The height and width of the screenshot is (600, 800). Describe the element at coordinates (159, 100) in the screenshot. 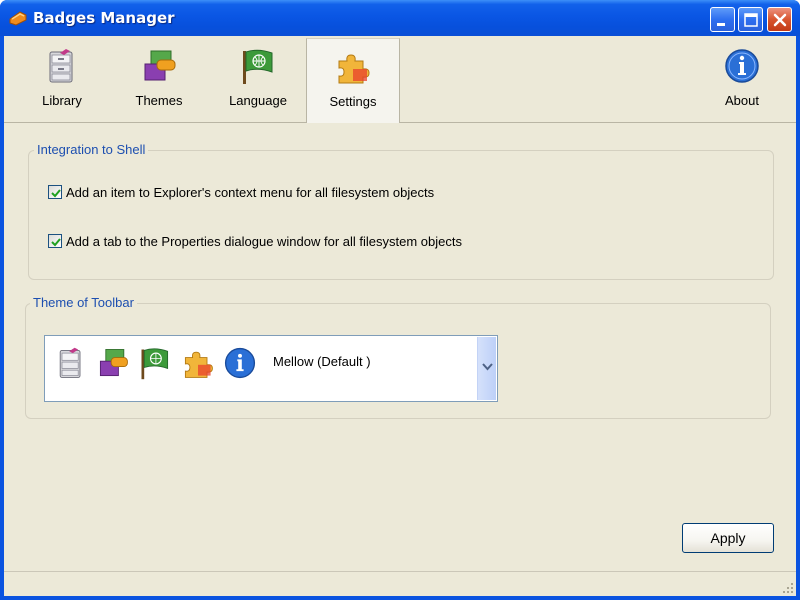

I see `toolbar-themes-label: Themes` at that location.